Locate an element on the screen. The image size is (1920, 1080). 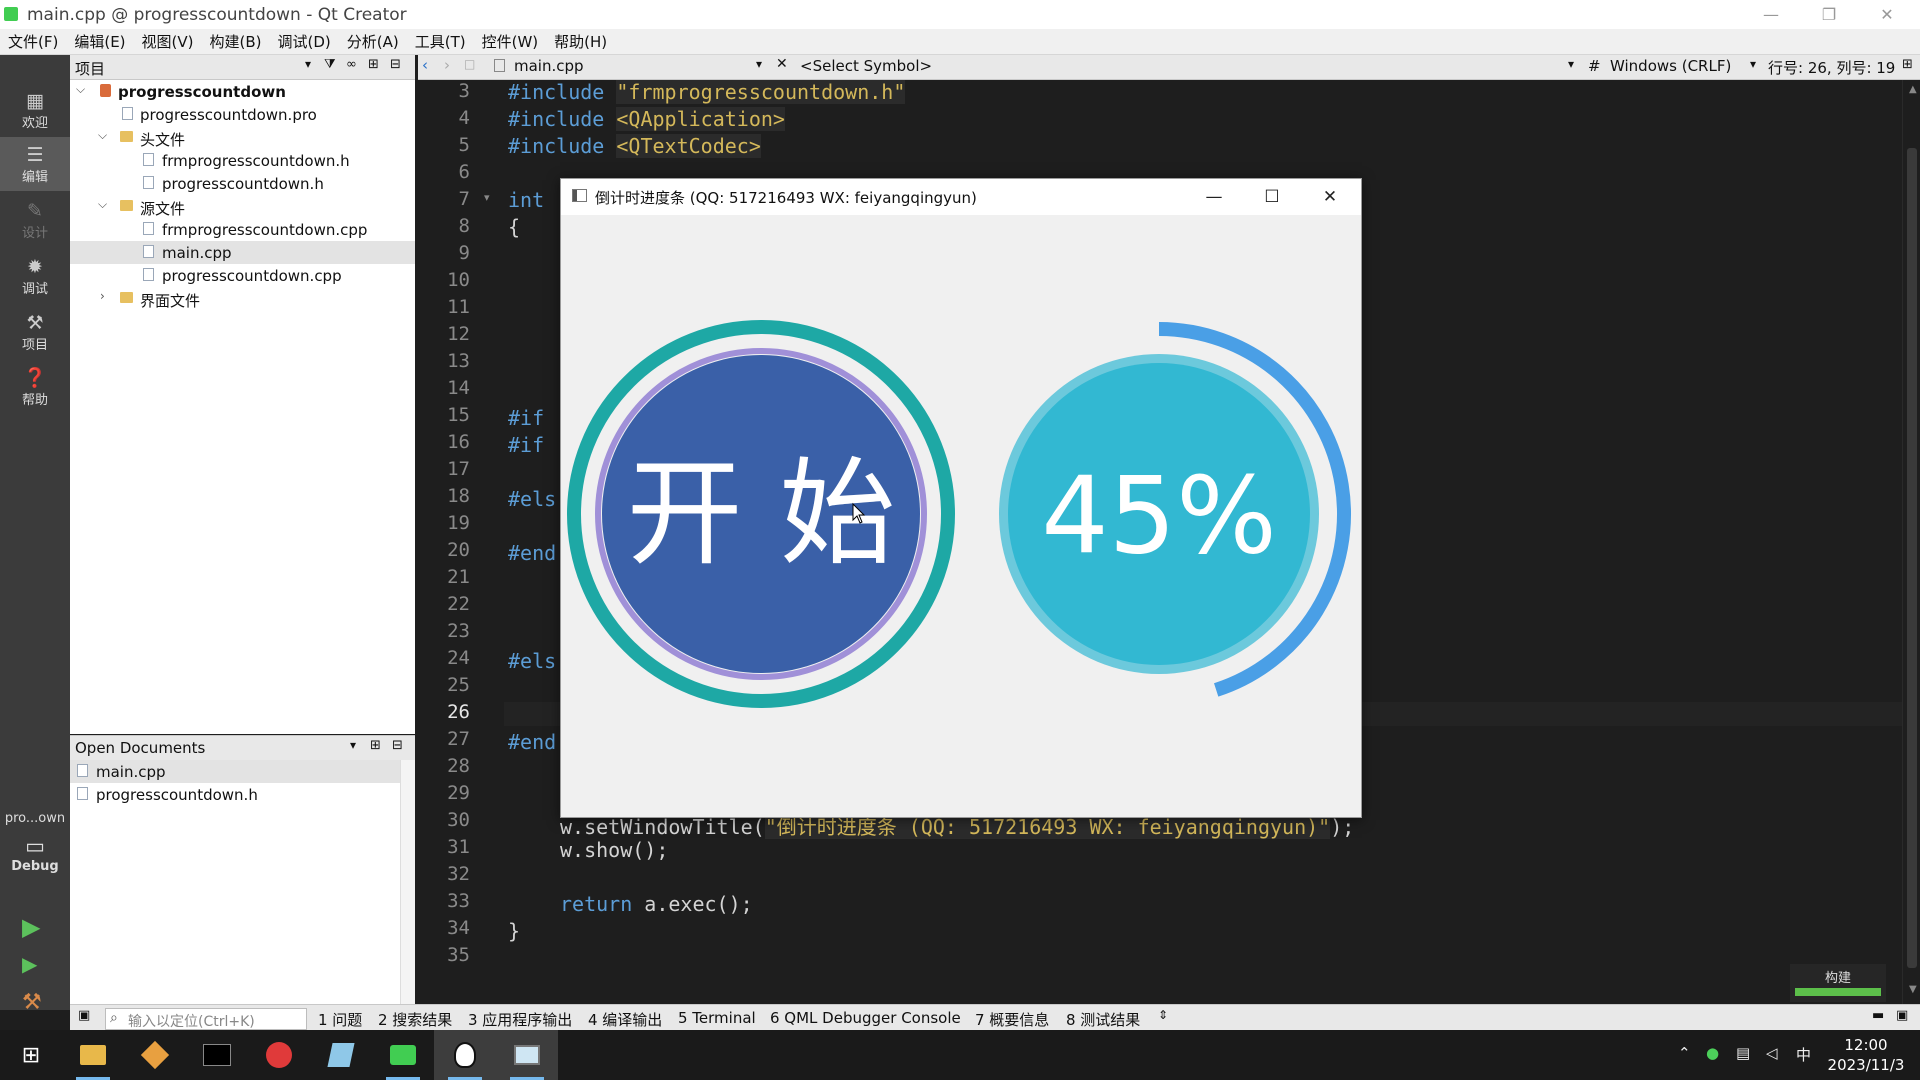
menu-analyze: 分析(A) is located at coordinates (373, 41).